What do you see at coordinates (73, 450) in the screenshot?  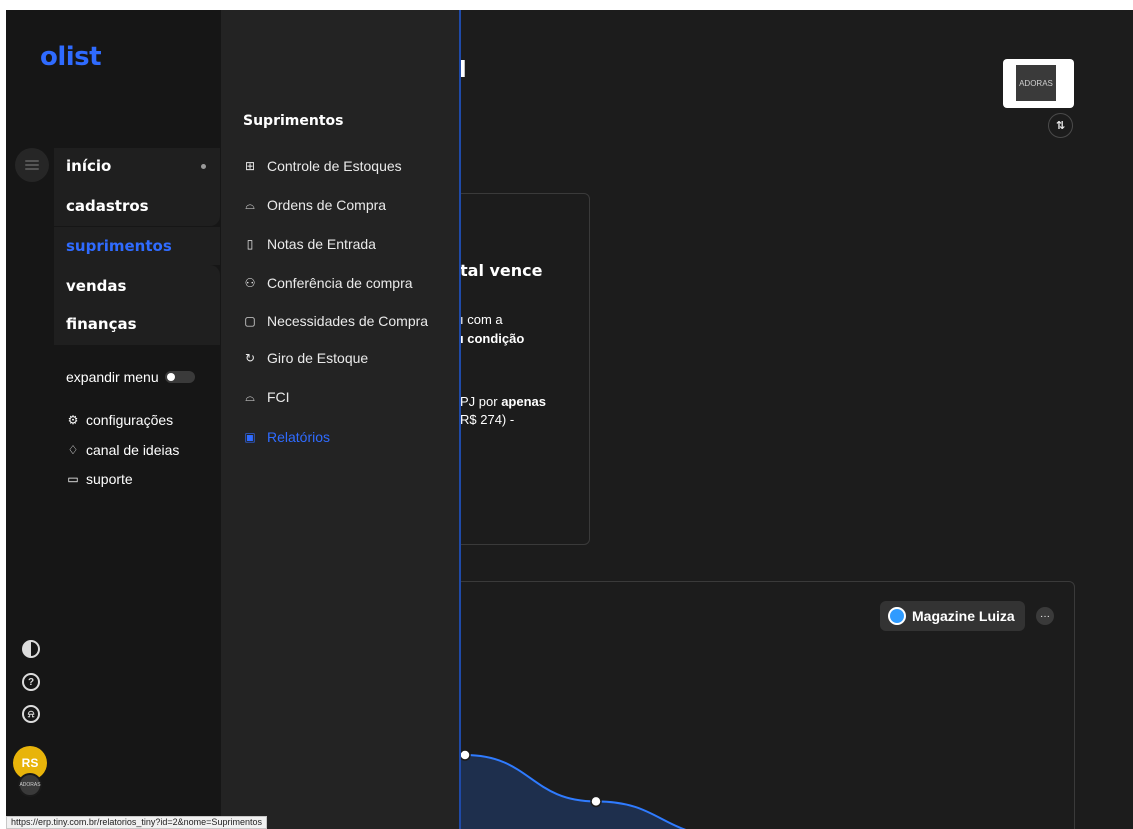 I see `lightbulb-icon: ♢` at bounding box center [73, 450].